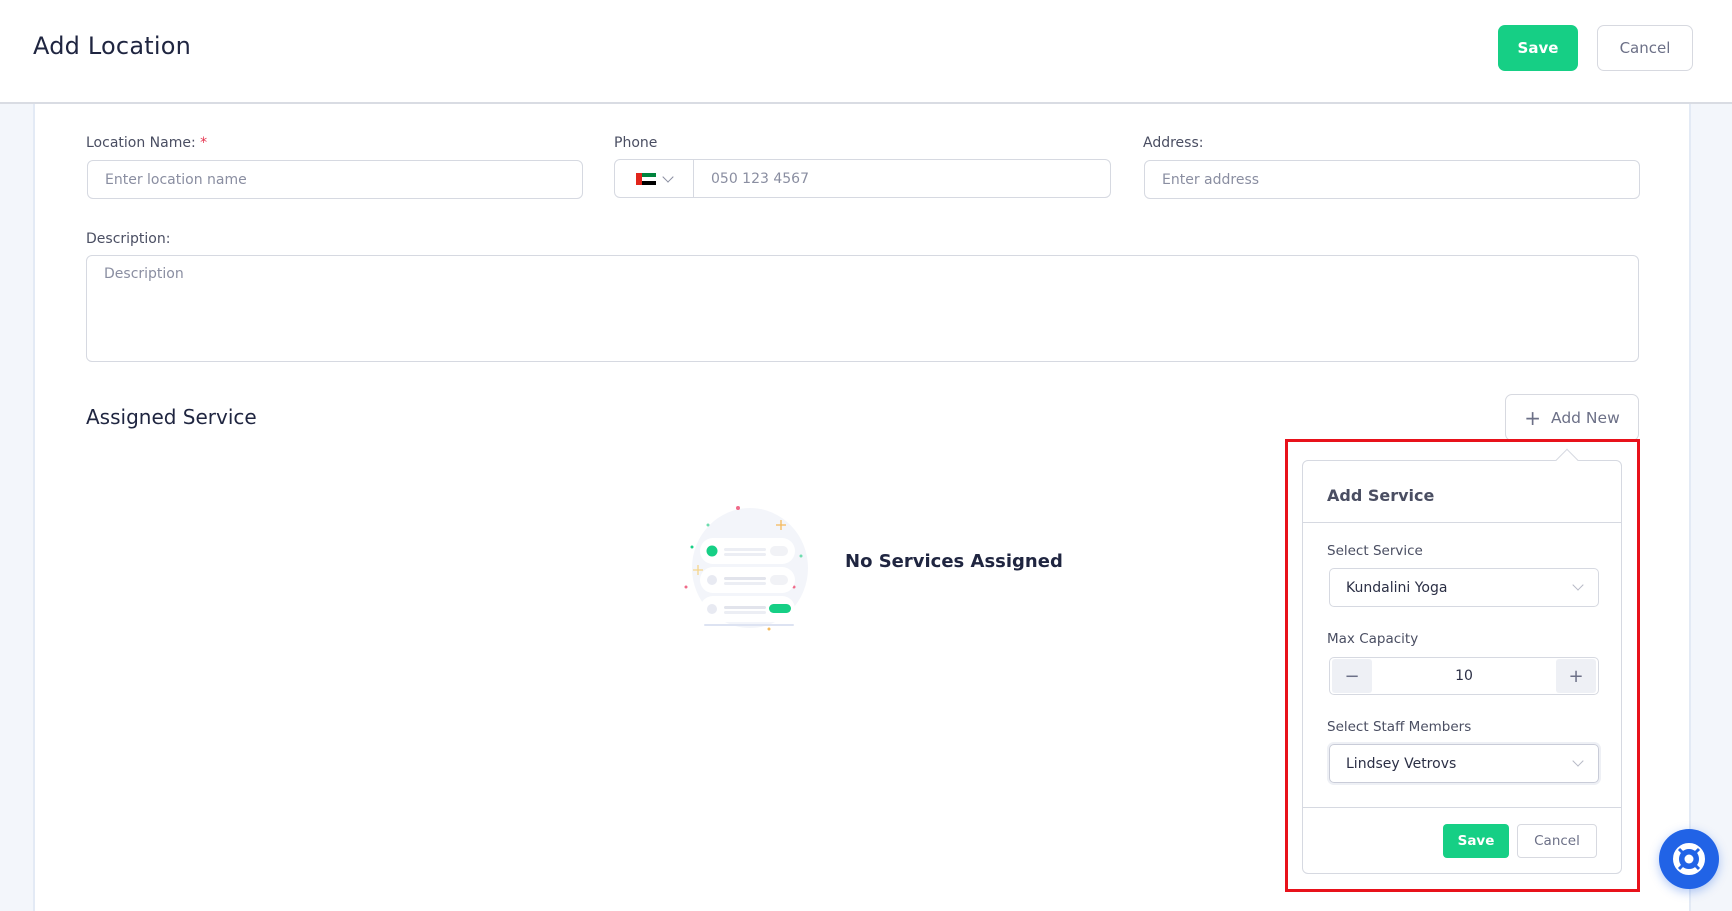 Image resolution: width=1732 pixels, height=911 pixels. What do you see at coordinates (335, 179) in the screenshot?
I see `location-name-input: Enter location name` at bounding box center [335, 179].